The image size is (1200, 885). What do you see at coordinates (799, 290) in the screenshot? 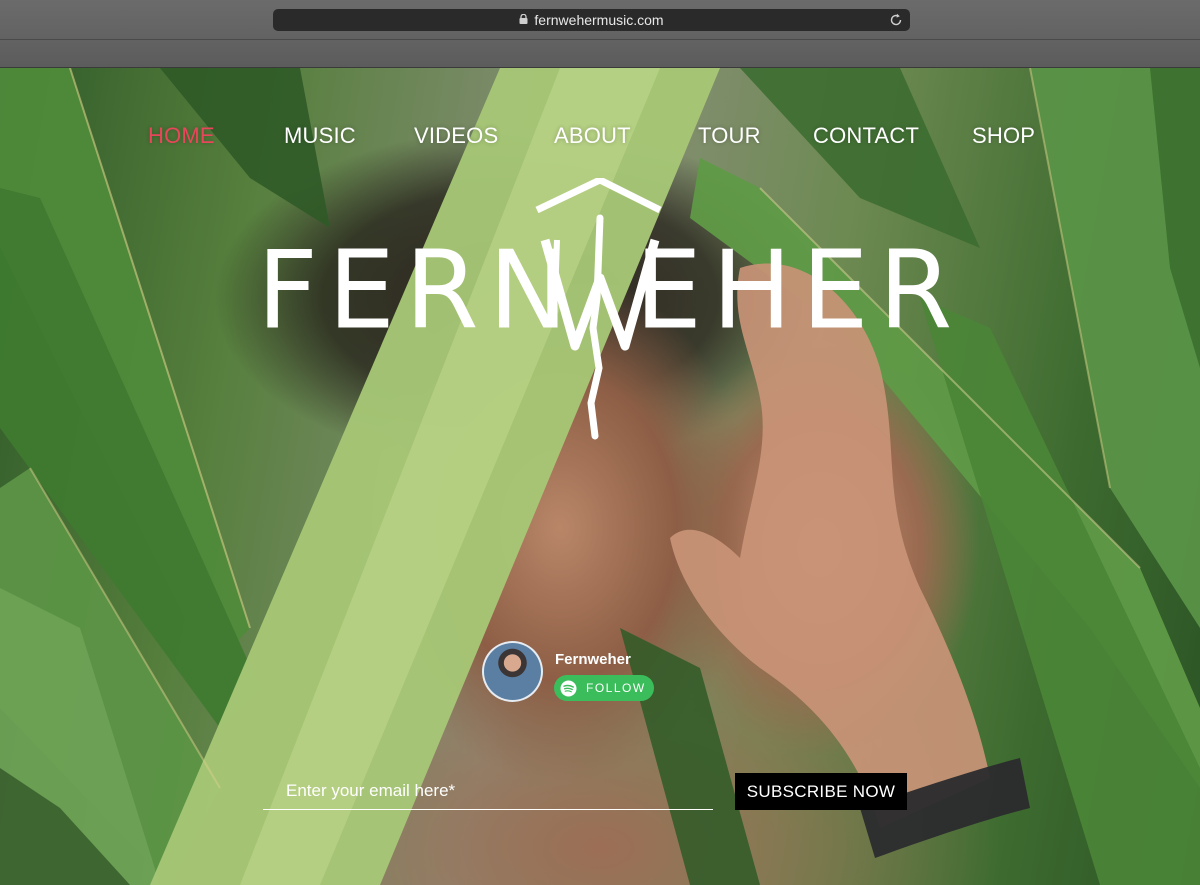
I see `logo-text-right: EHER` at bounding box center [799, 290].